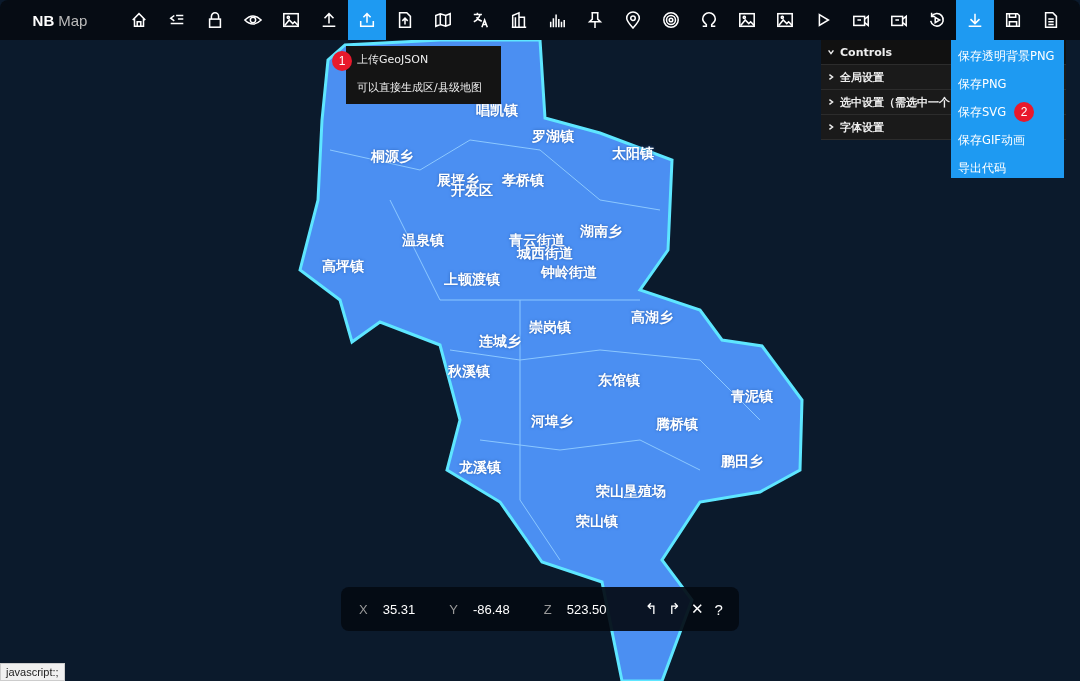 Image resolution: width=1080 pixels, height=681 pixels. I want to click on save-icon, so click(1013, 20).